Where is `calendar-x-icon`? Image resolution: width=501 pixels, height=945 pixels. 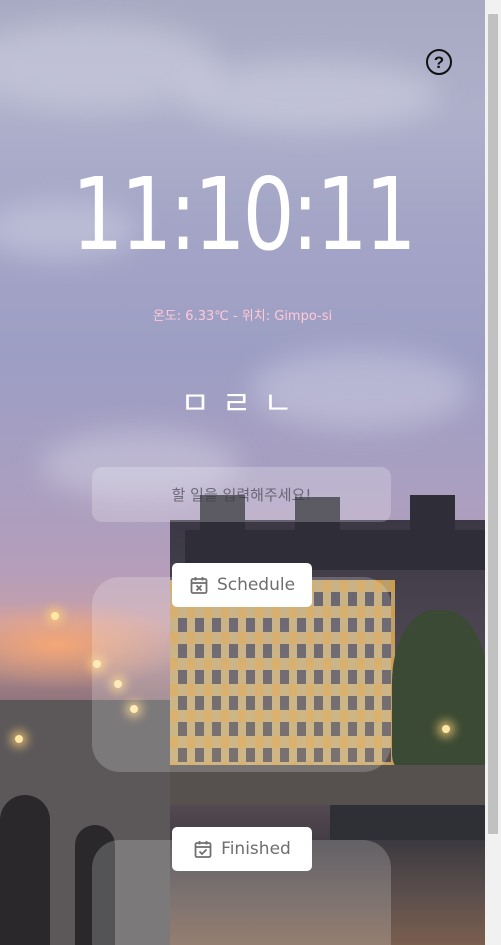
calendar-x-icon is located at coordinates (199, 585).